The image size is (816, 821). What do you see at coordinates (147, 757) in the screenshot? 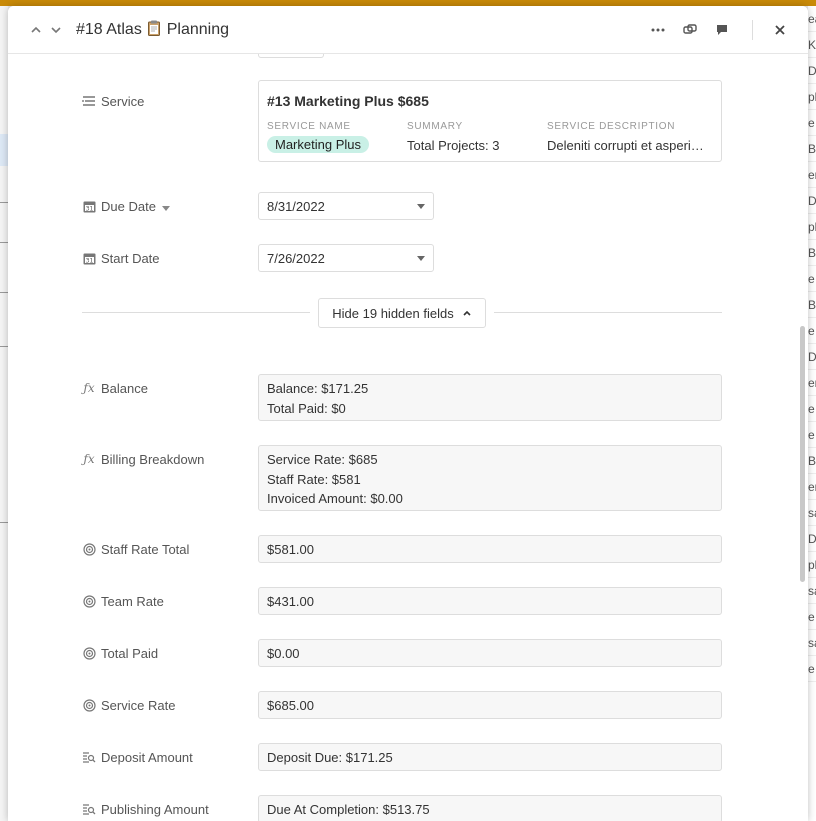
I see `label-text: Deposit Amount` at bounding box center [147, 757].